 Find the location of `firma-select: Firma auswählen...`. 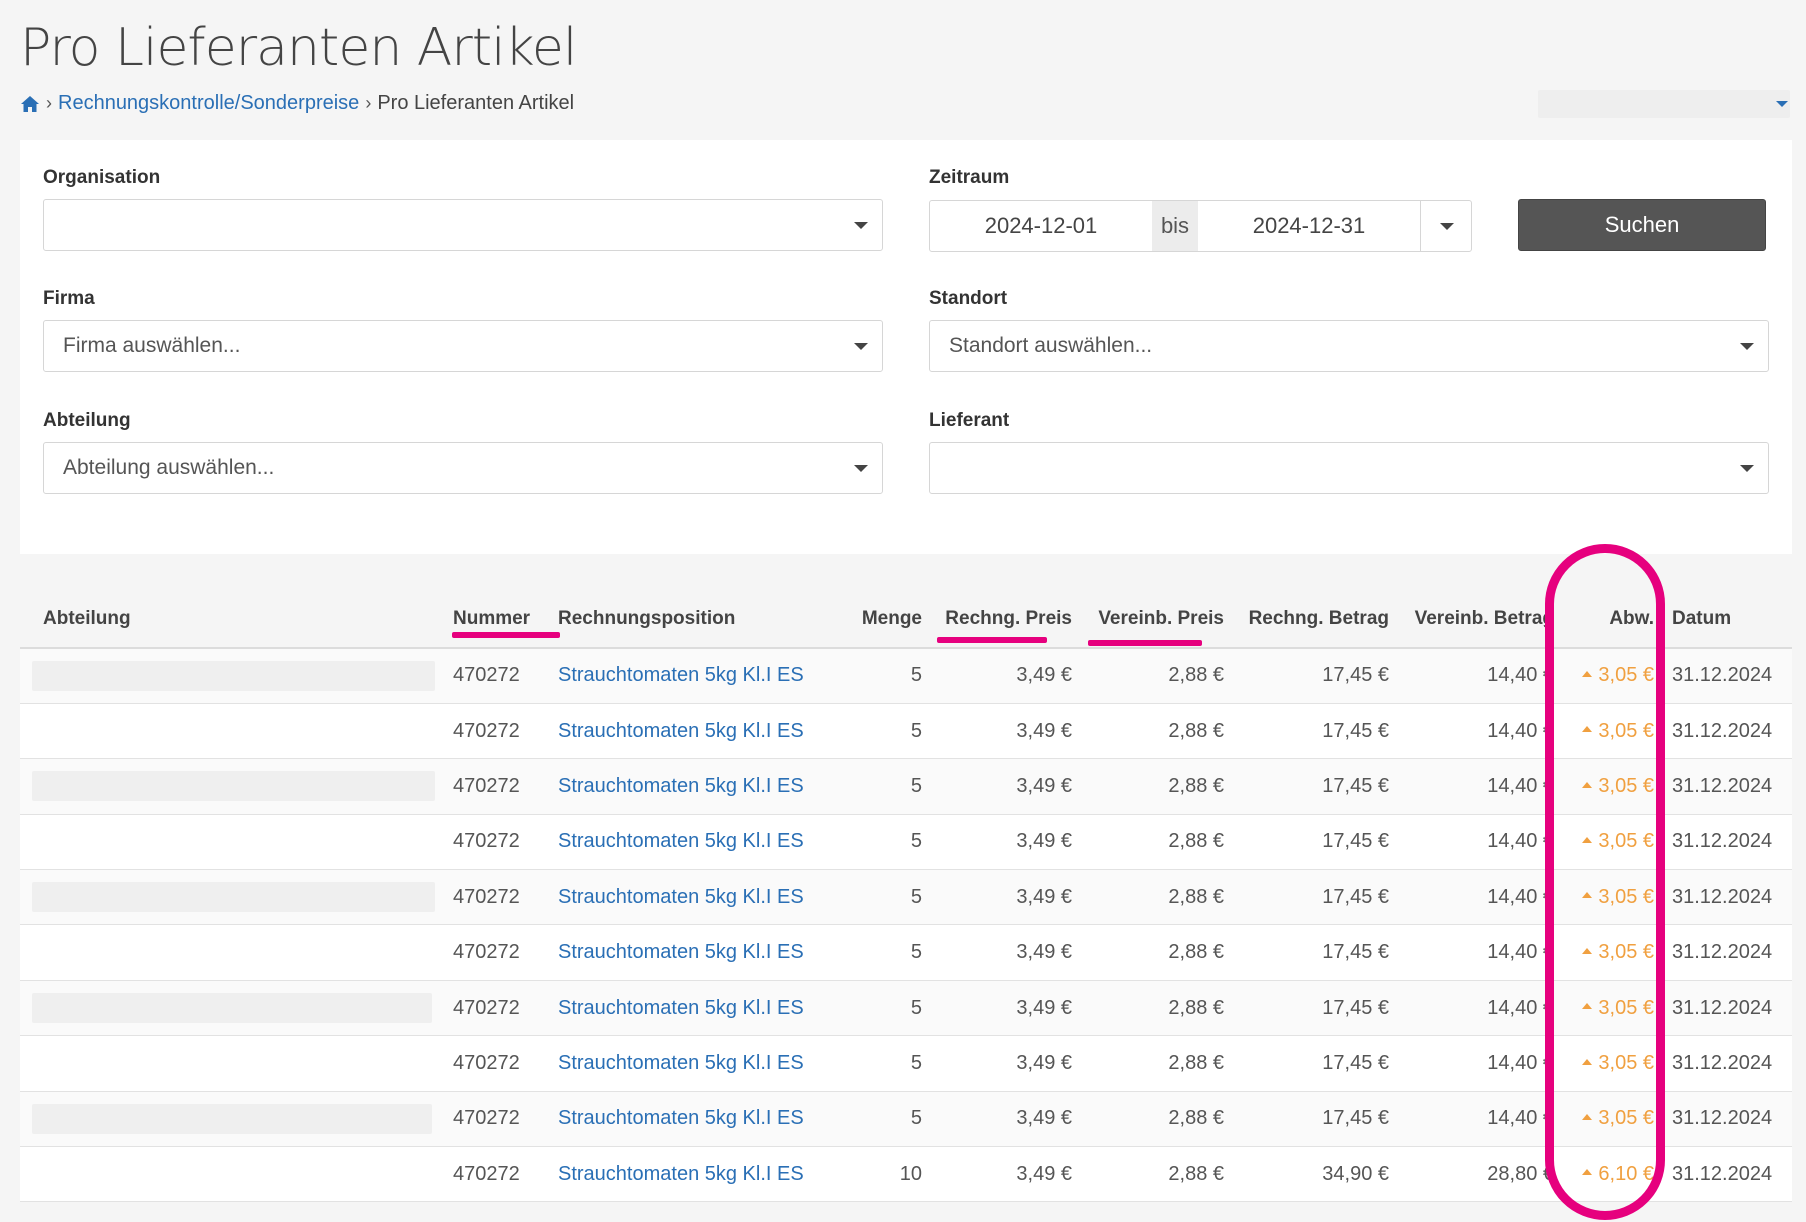

firma-select: Firma auswählen... is located at coordinates (463, 346).